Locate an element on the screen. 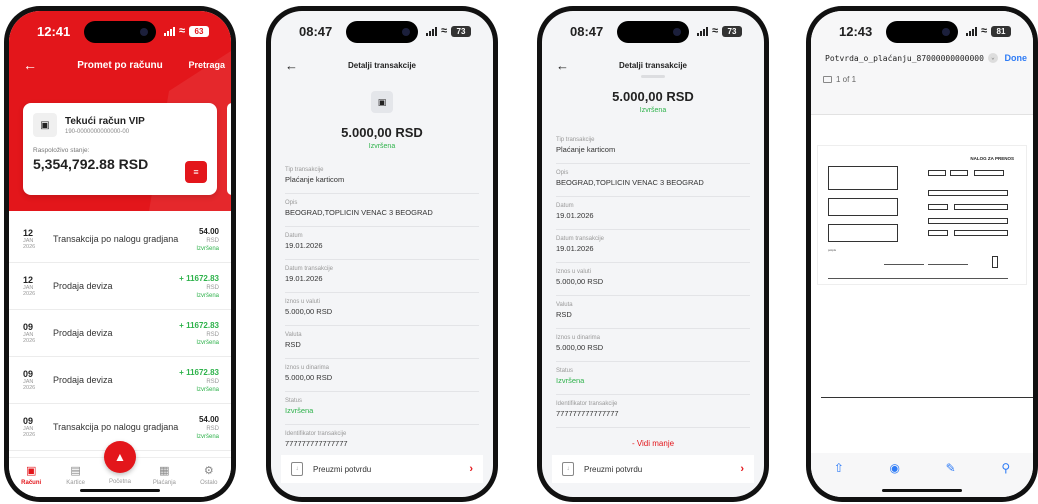 This screenshot has width=1038, height=504. search-icon: ⚲ is located at coordinates (1005, 479).